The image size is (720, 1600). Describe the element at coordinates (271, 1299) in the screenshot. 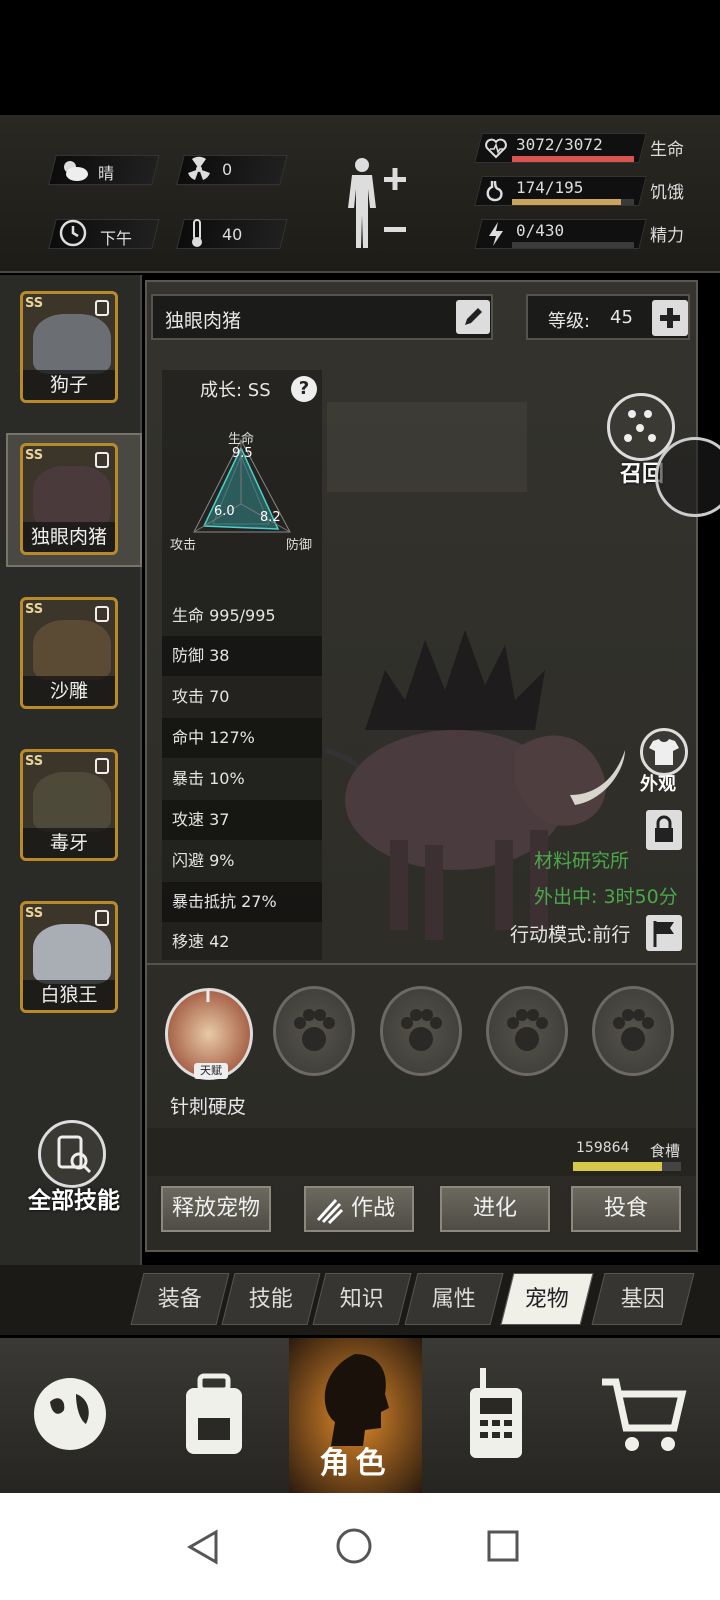

I see `tab-skills: 技能` at that location.